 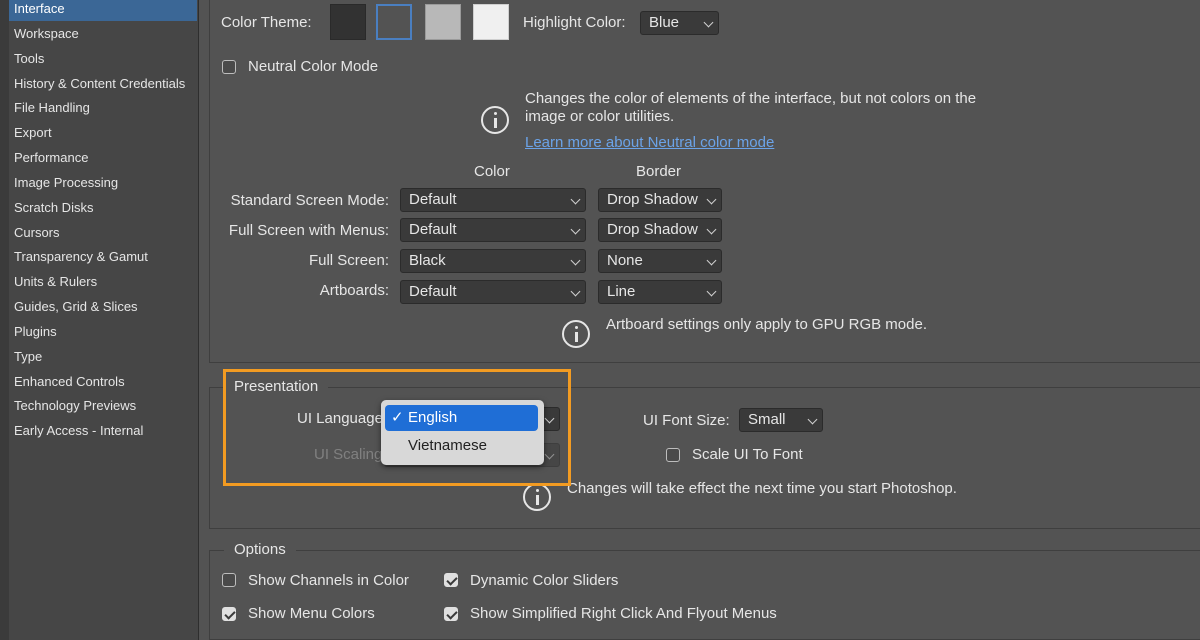 I want to click on neutral-color-mode-label: Neutral Color Mode, so click(x=313, y=66).